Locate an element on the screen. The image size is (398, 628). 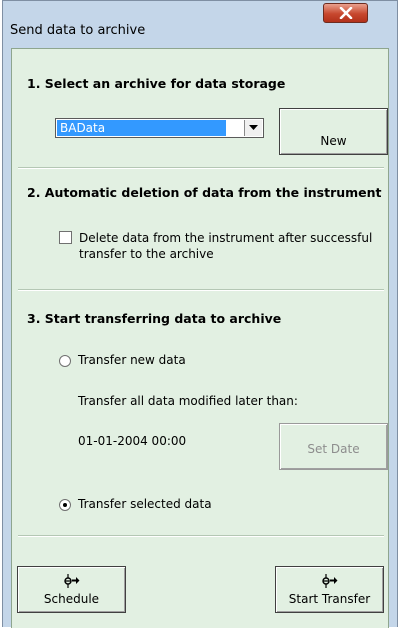
set-date-button-label: Set Date is located at coordinates (333, 449).